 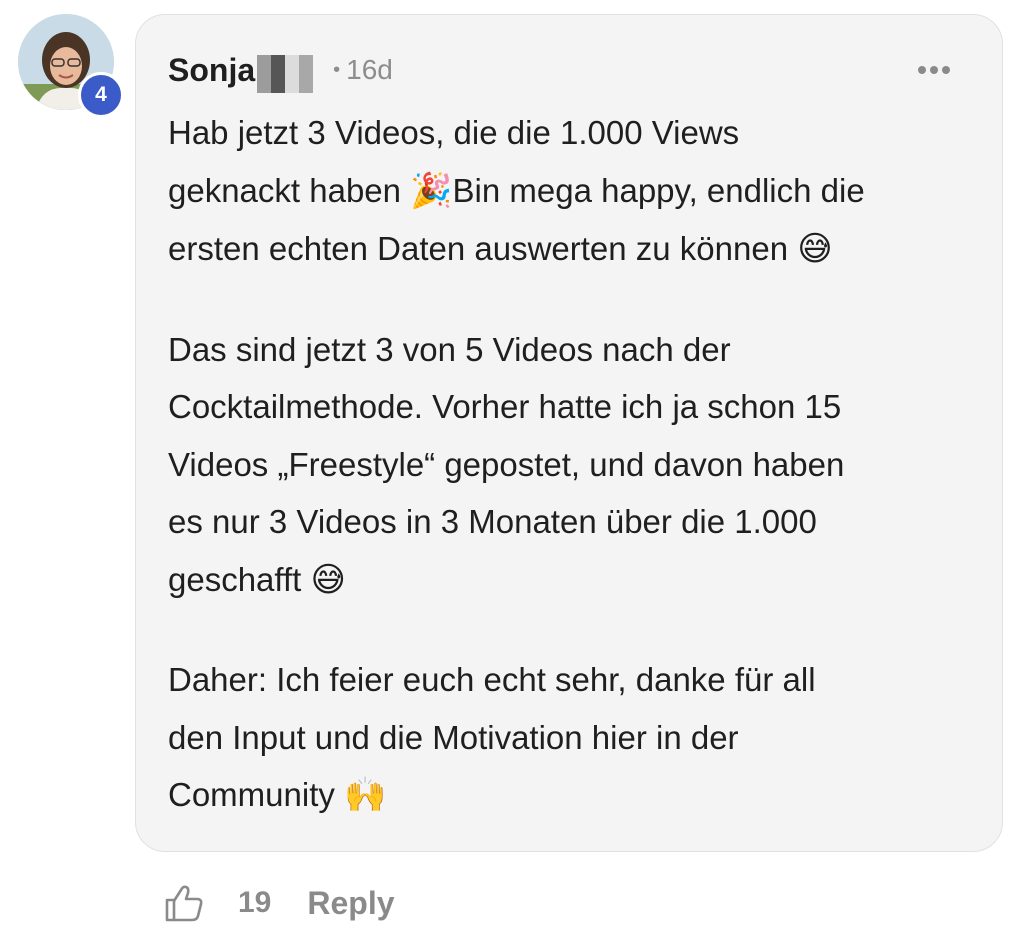 What do you see at coordinates (365, 795) in the screenshot?
I see `raising-hands-icon: 🙌` at bounding box center [365, 795].